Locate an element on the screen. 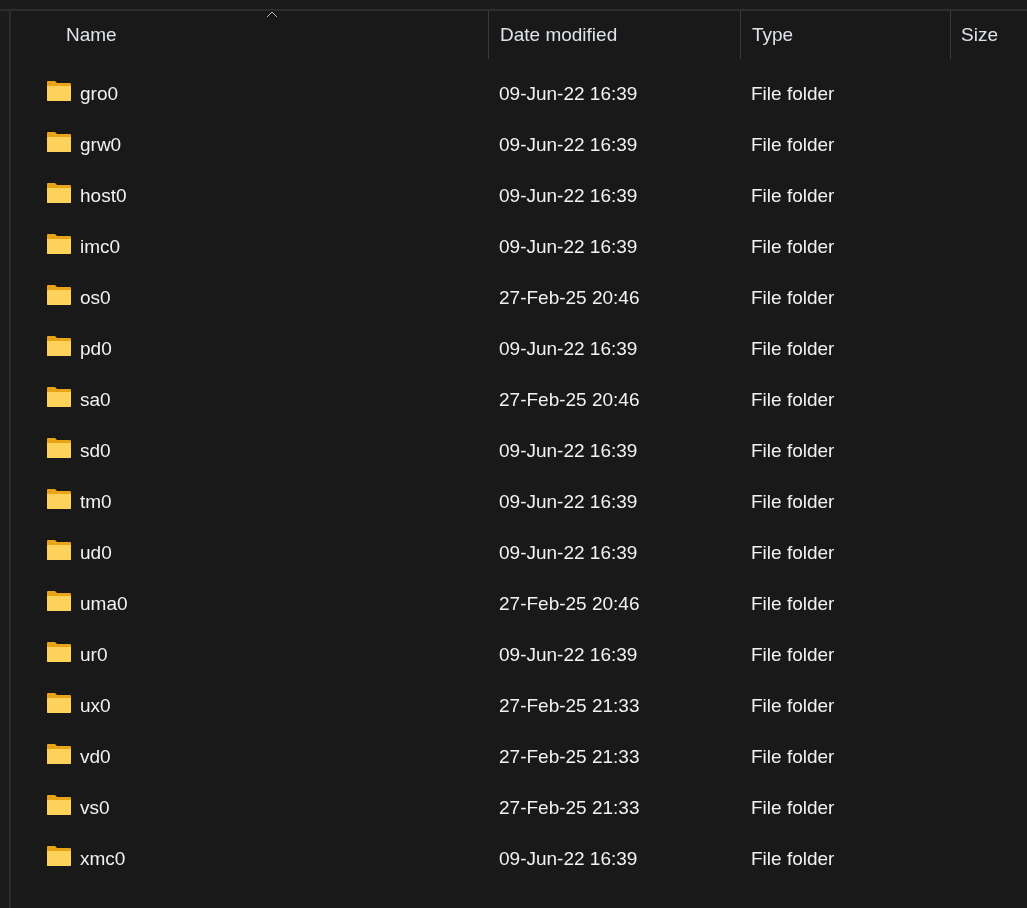 This screenshot has height=908, width=1027. file-name: gro0 is located at coordinates (99, 93).